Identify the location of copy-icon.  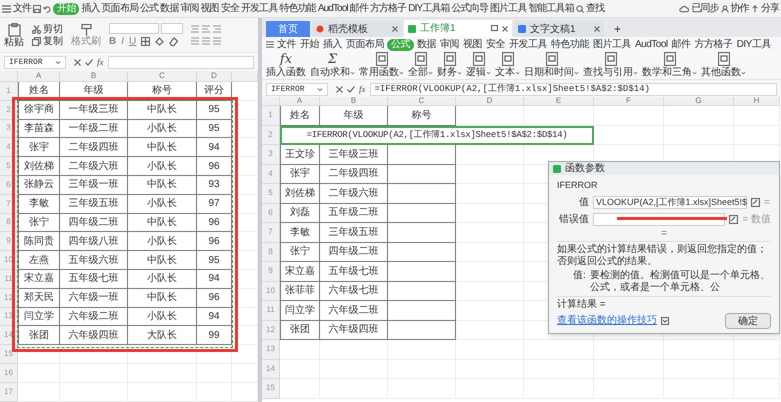
(36, 41).